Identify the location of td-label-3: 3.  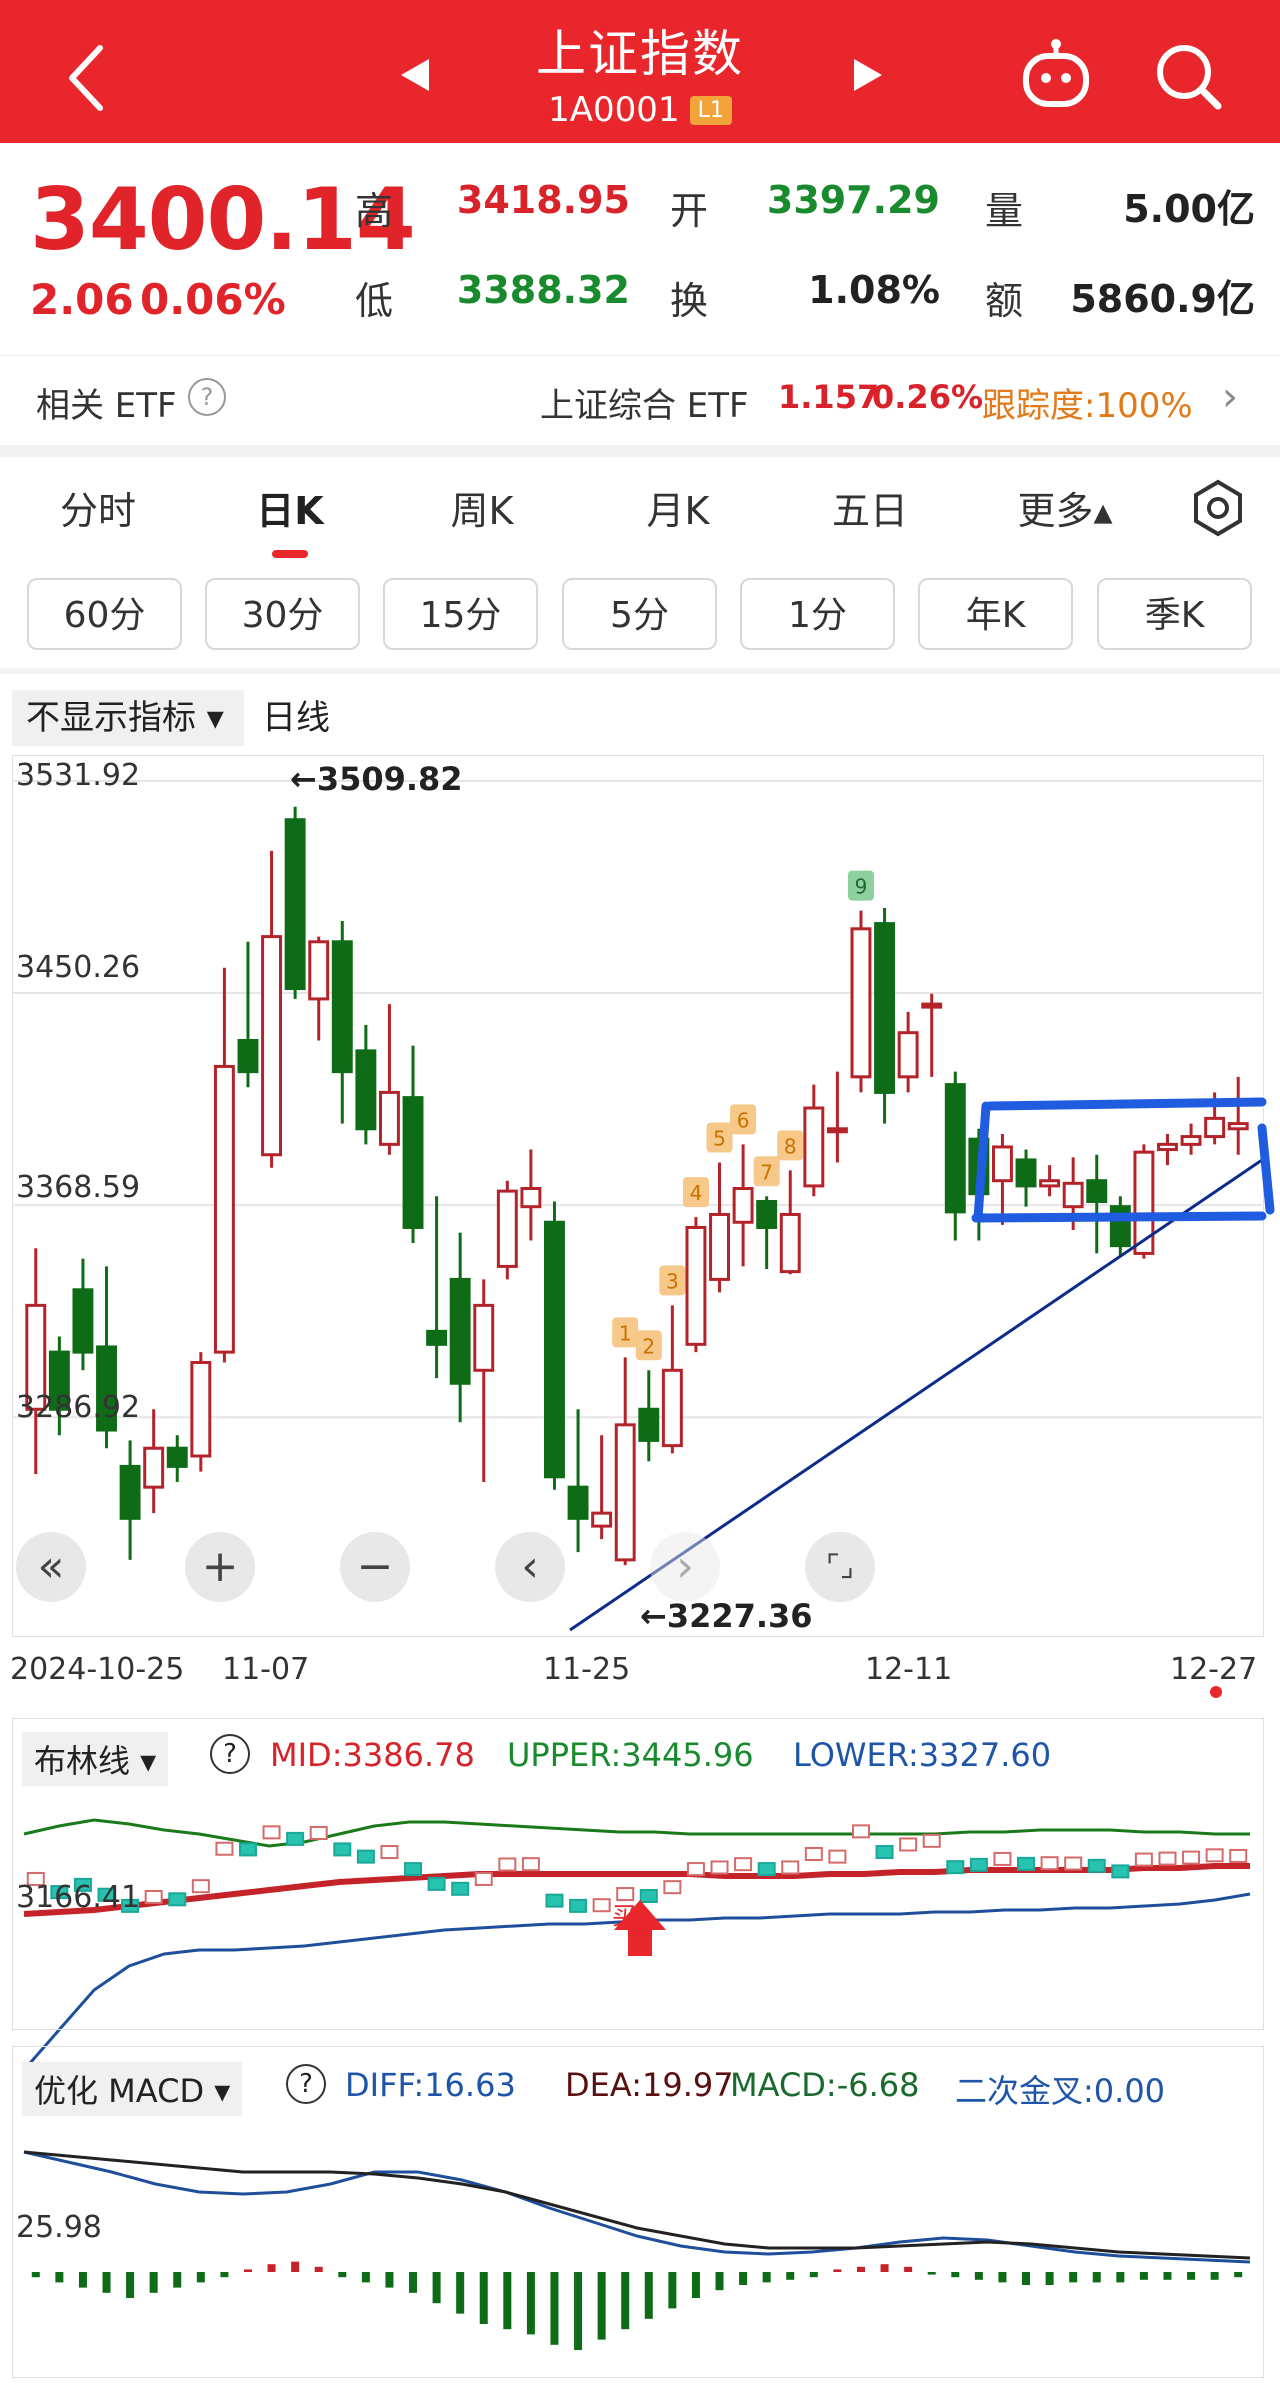
(672, 1281).